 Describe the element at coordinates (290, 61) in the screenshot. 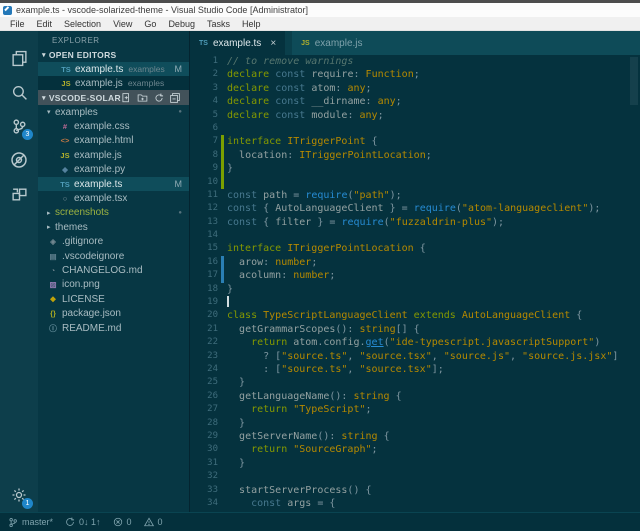

I see `code-text: // to remove warnings` at that location.